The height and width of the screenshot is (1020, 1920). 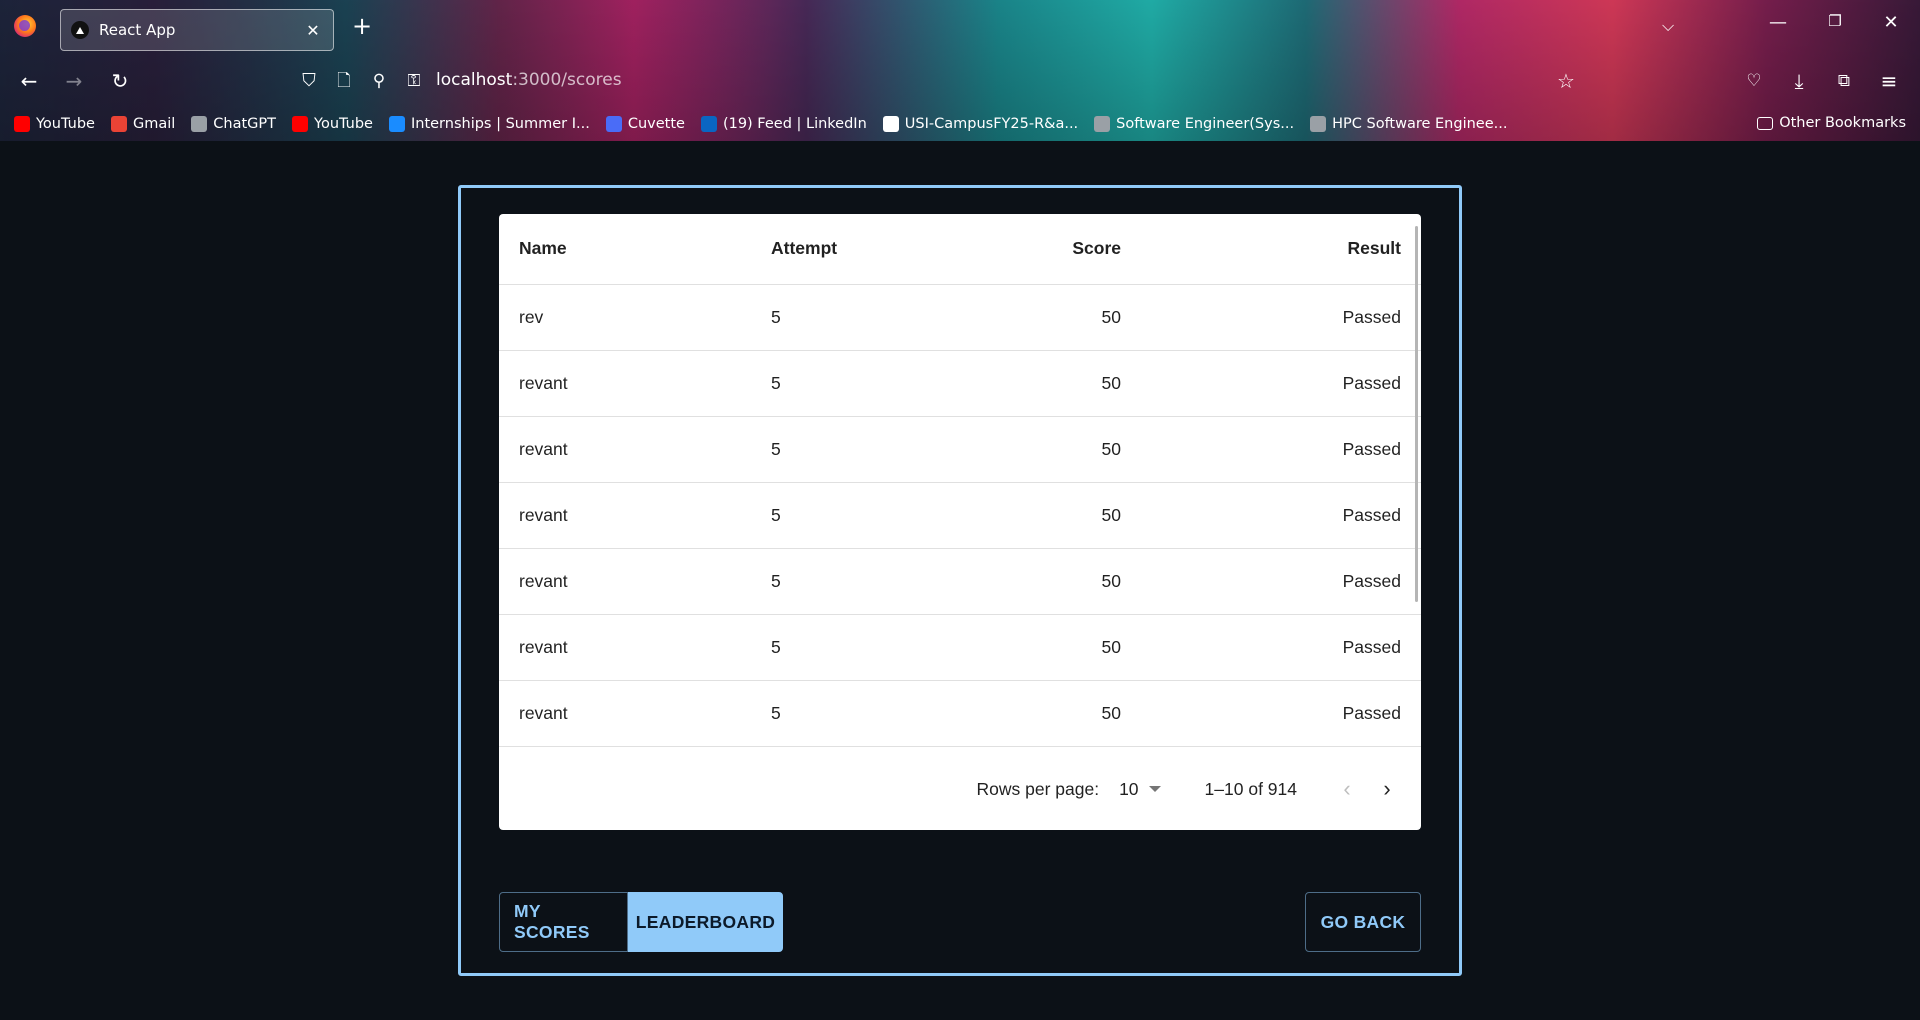 I want to click on page-icon: 🗋, so click(x=344, y=81).